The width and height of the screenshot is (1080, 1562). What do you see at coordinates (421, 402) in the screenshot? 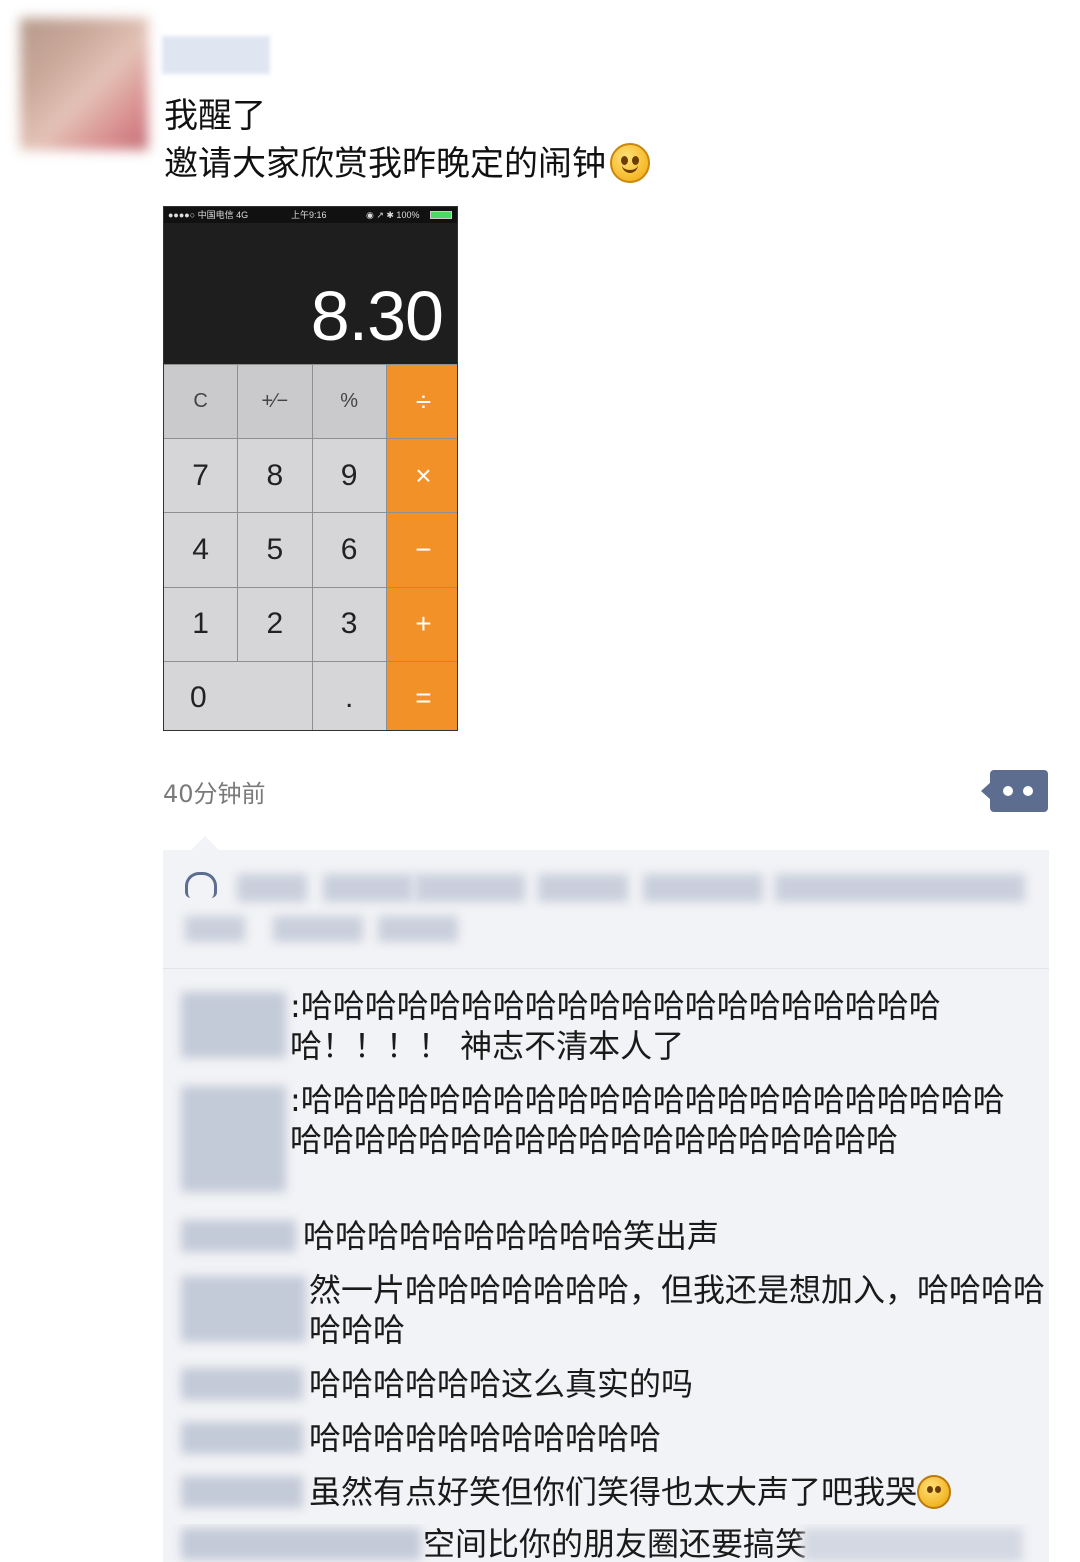
I see `key-divide: ÷` at bounding box center [421, 402].